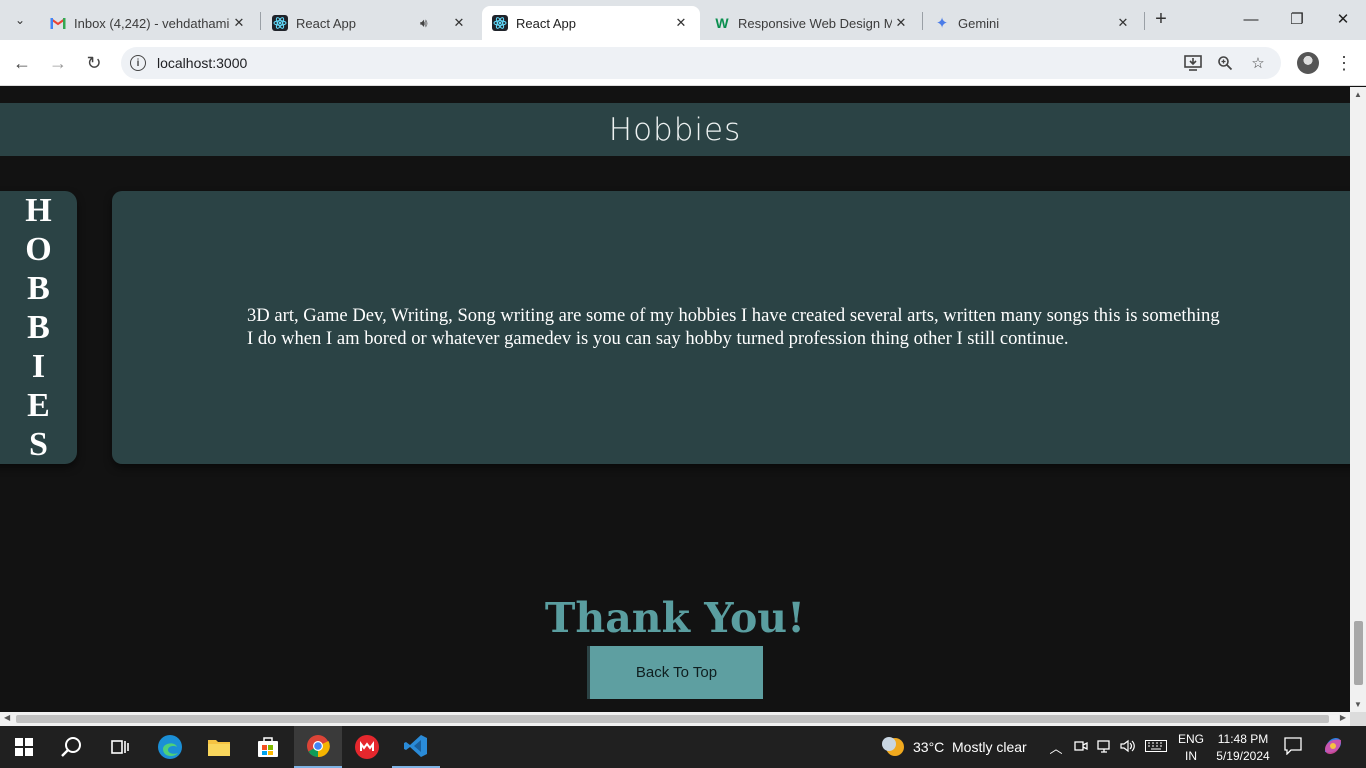 Image resolution: width=1366 pixels, height=768 pixels. I want to click on scrollbar-corner, so click(1358, 719).